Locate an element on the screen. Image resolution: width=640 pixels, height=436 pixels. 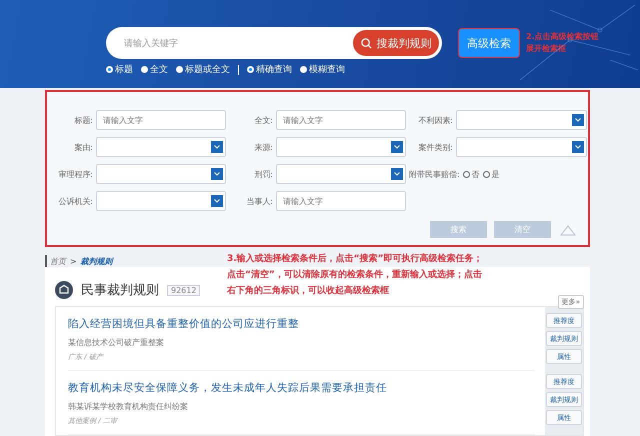
case-name: 韩某诉某学校教育机构责任纠纷案 is located at coordinates (128, 406).